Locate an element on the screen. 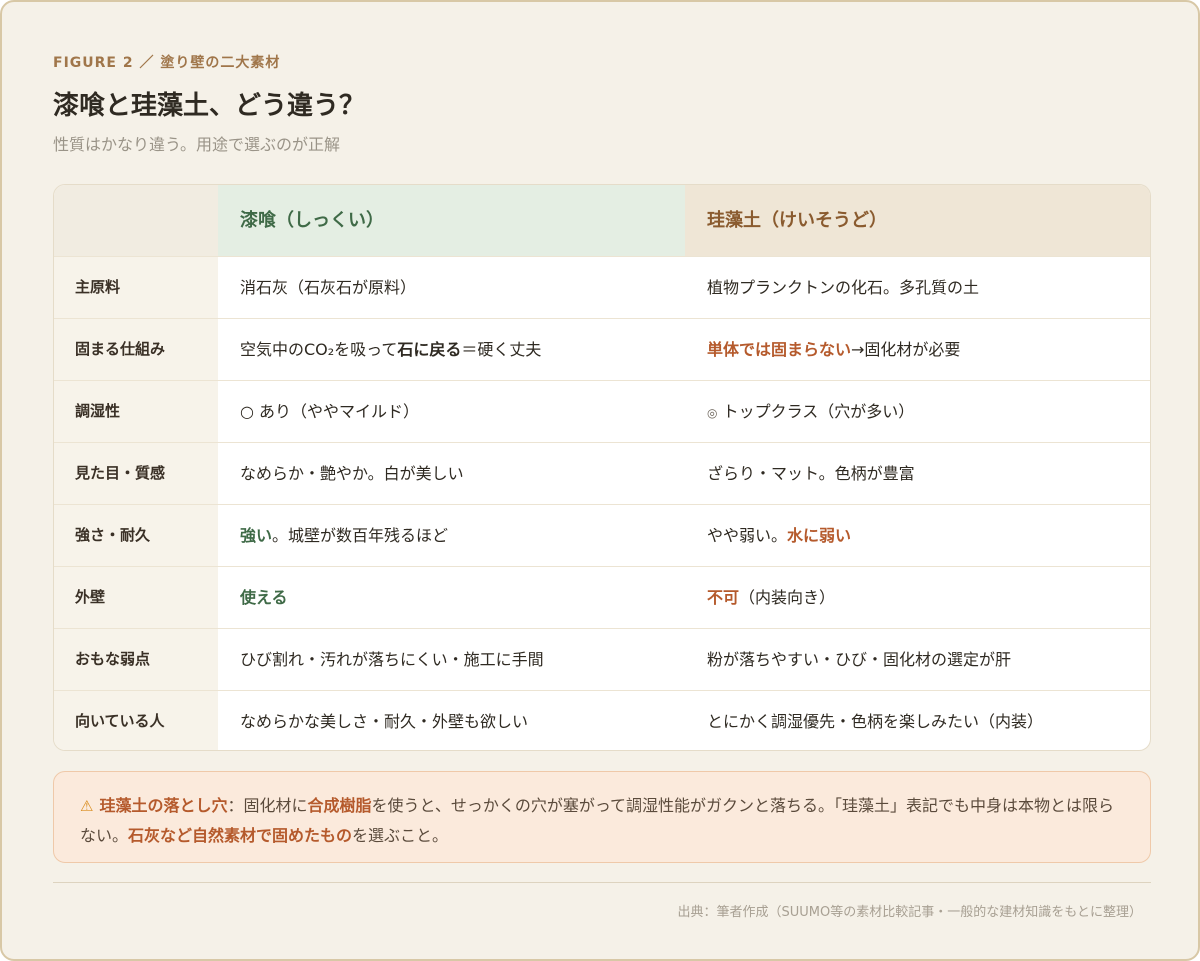 The width and height of the screenshot is (1200, 961). cell-shikkui: 消石灰（石灰石が原料） is located at coordinates (451, 287).